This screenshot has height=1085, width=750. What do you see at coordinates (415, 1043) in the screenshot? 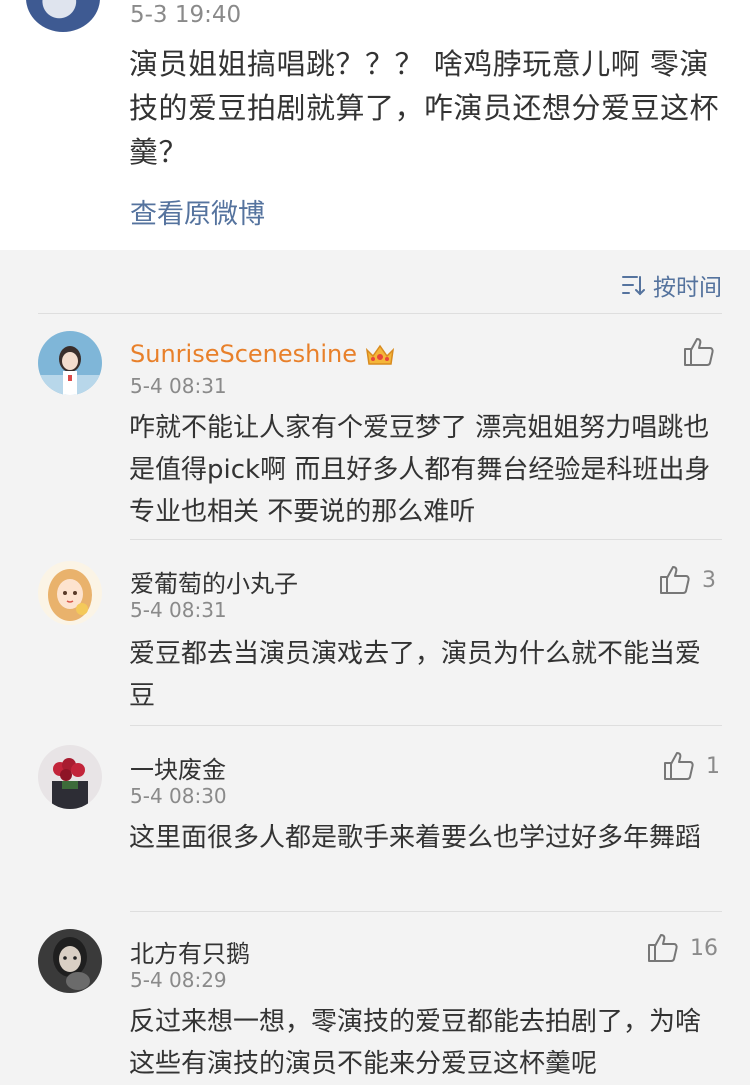
I see `comment-text: 反过来想一想，零演技的爱豆都能去拍剧了，为啥这些有演技的演员不能来分爱豆这杯羹呢` at bounding box center [415, 1043].